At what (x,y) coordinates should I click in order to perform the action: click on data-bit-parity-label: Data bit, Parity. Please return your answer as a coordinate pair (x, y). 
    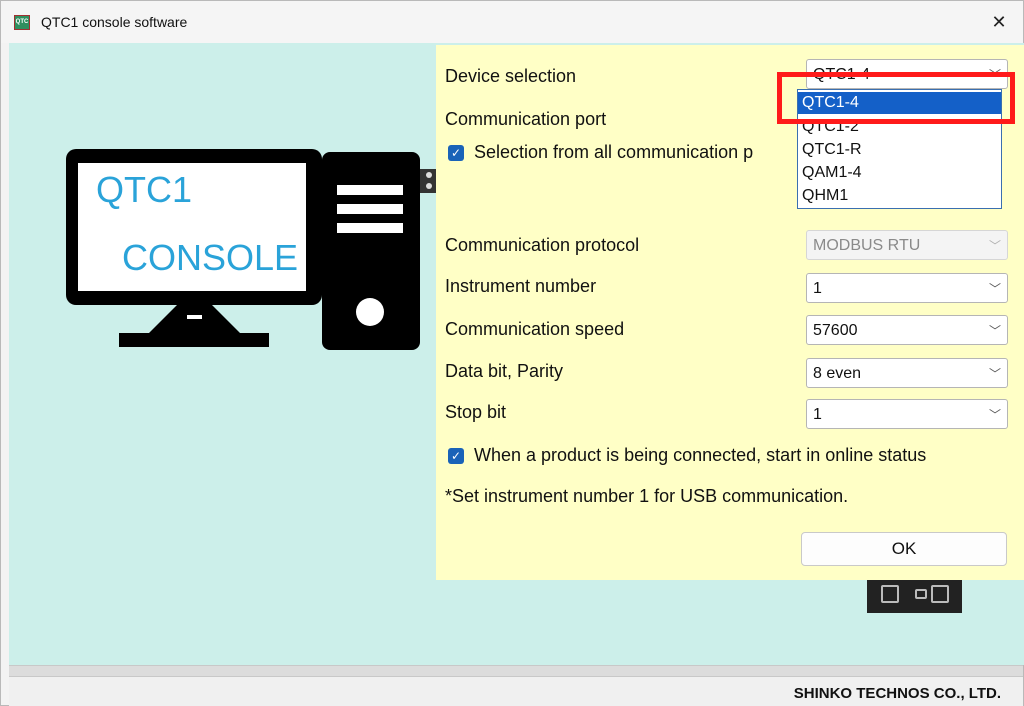
    Looking at the image, I should click on (504, 371).